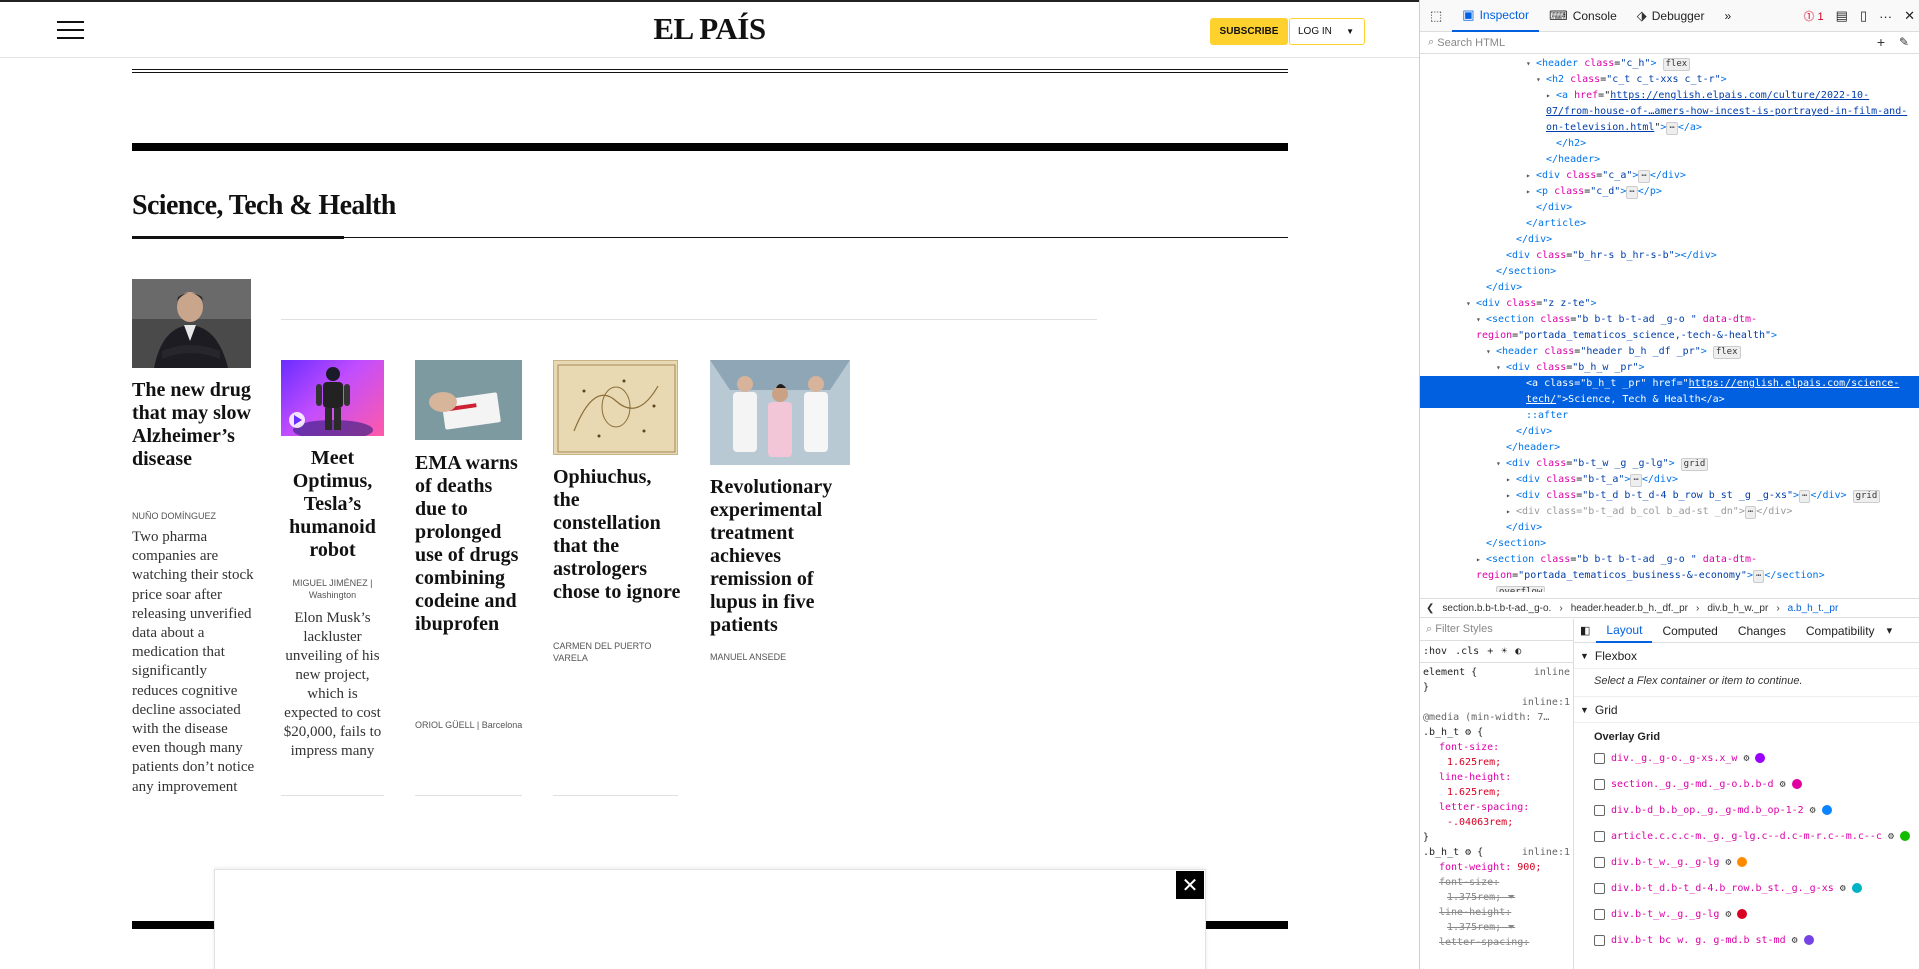 The image size is (1919, 969). I want to click on article-image-lupus, so click(780, 412).